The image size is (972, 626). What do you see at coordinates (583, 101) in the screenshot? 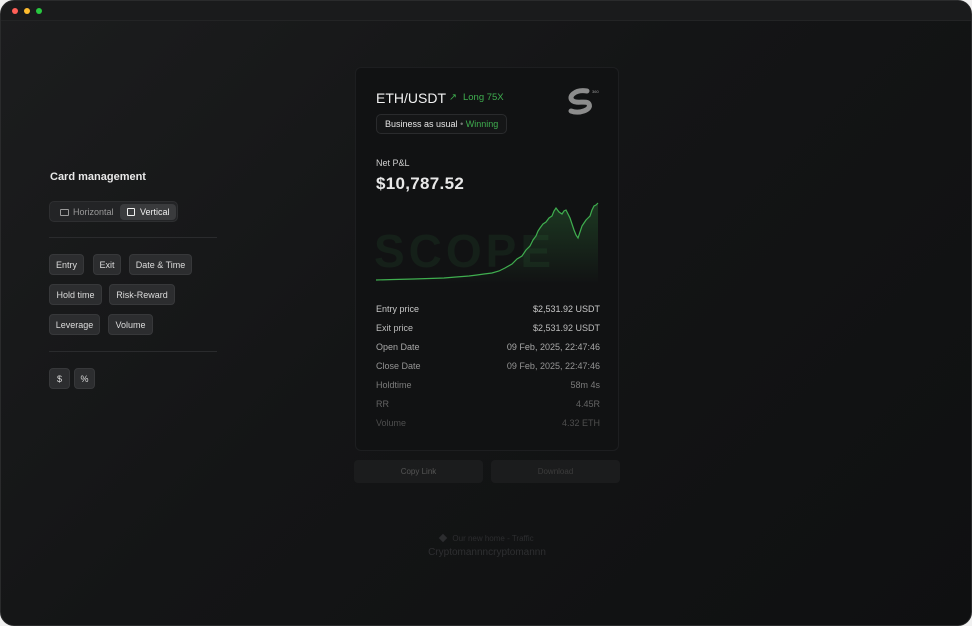
I see `brand-logo-icon: 360` at bounding box center [583, 101].